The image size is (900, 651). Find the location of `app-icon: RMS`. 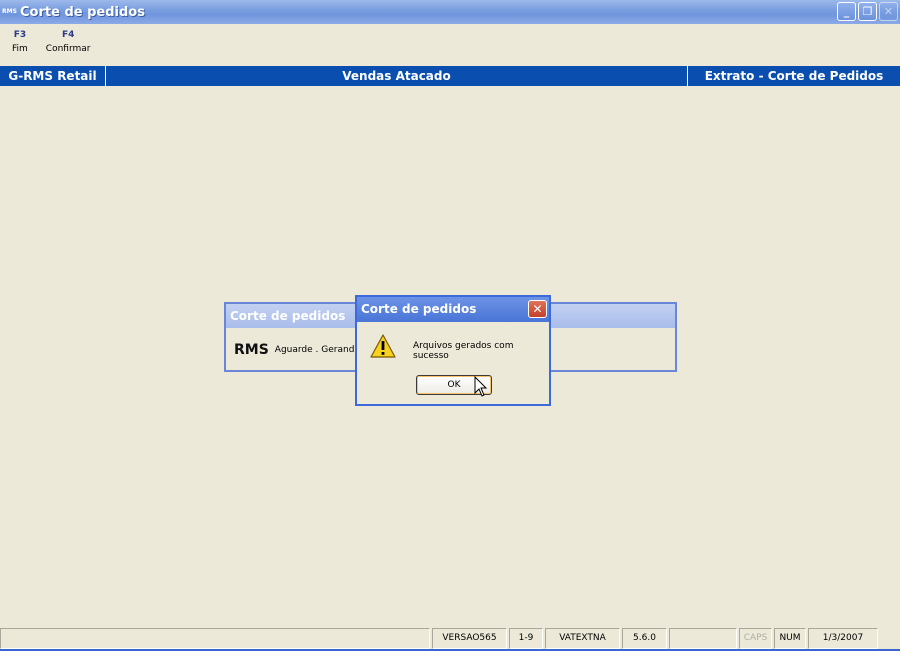

app-icon: RMS is located at coordinates (9, 11).